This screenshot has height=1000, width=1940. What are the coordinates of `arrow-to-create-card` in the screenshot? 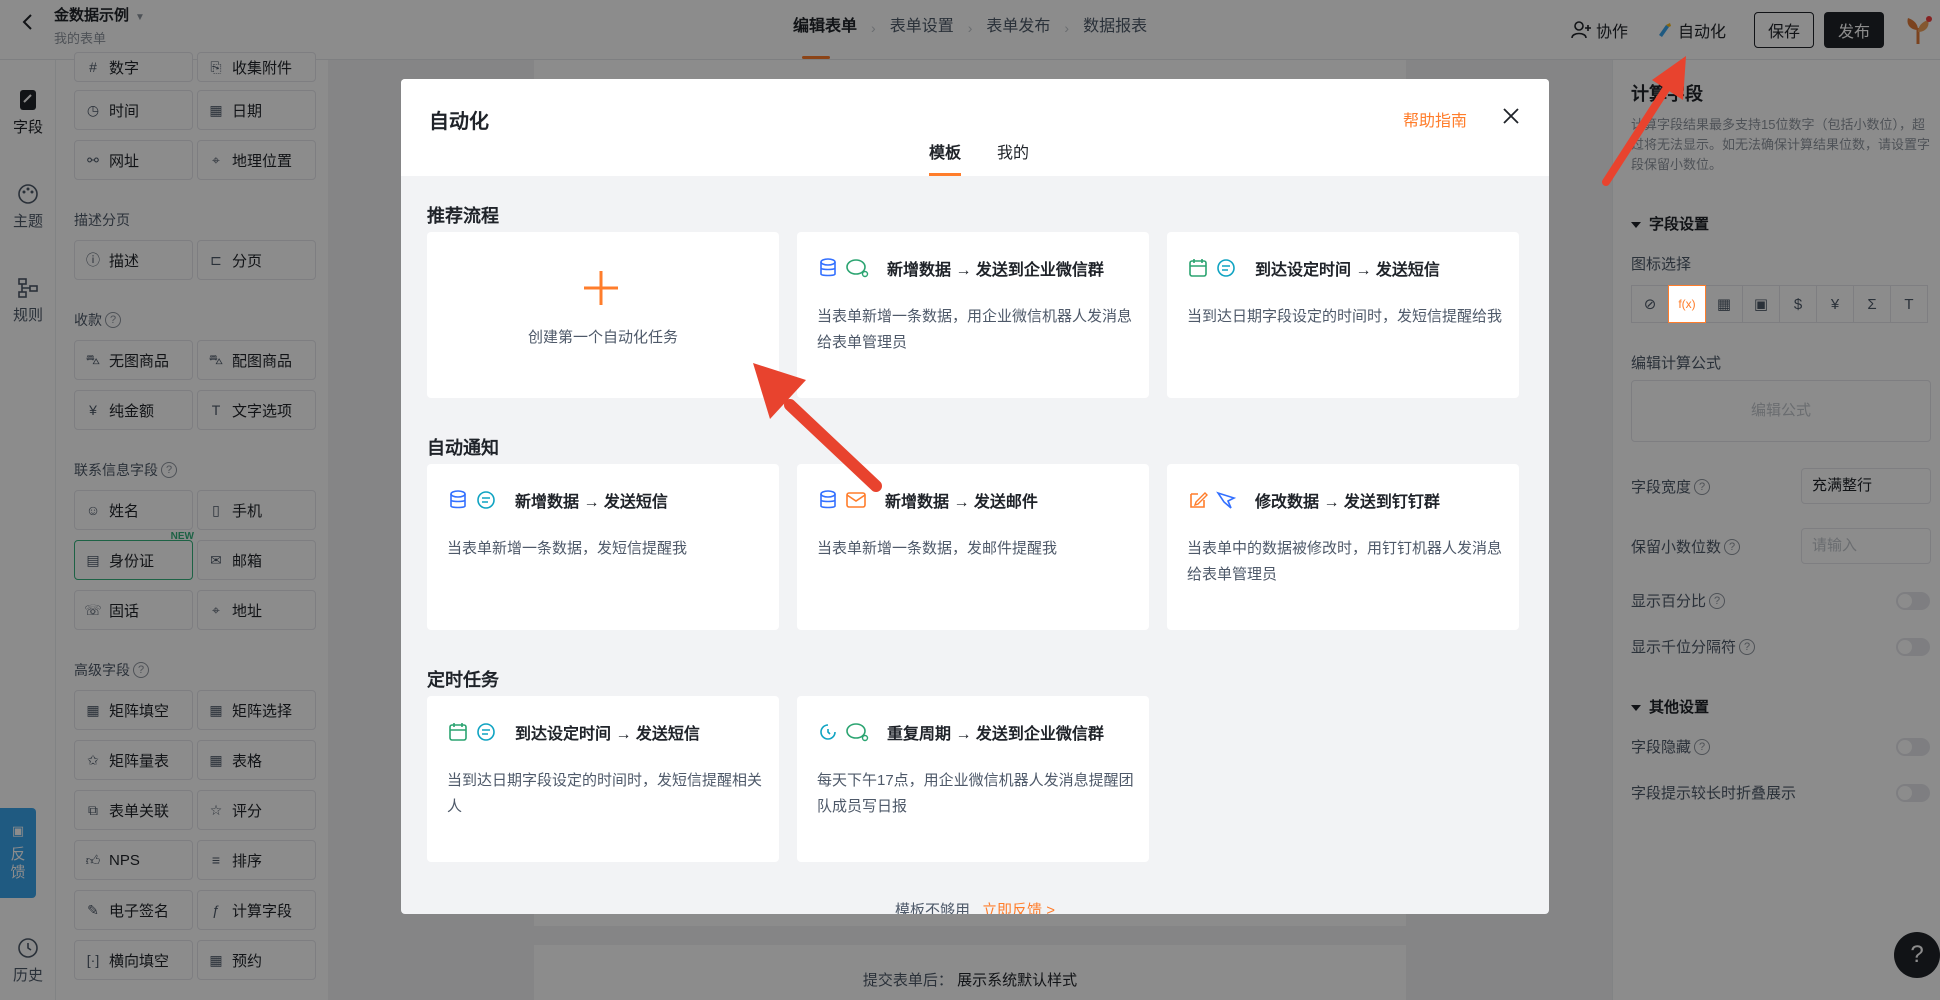 It's located at (817, 427).